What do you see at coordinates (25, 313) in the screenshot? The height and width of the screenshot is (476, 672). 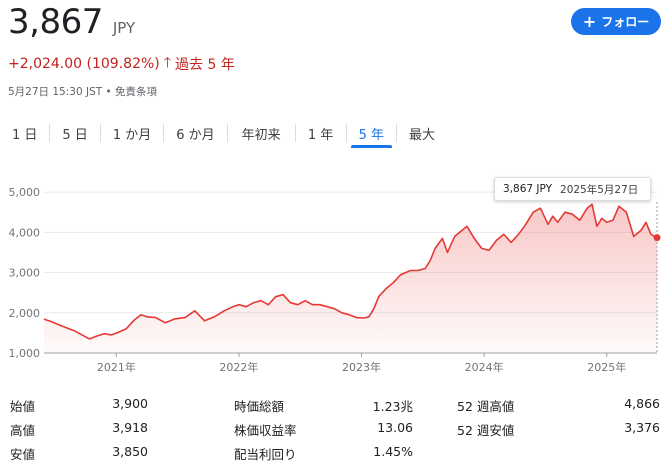 I see `y-tick-label: 2,000` at bounding box center [25, 313].